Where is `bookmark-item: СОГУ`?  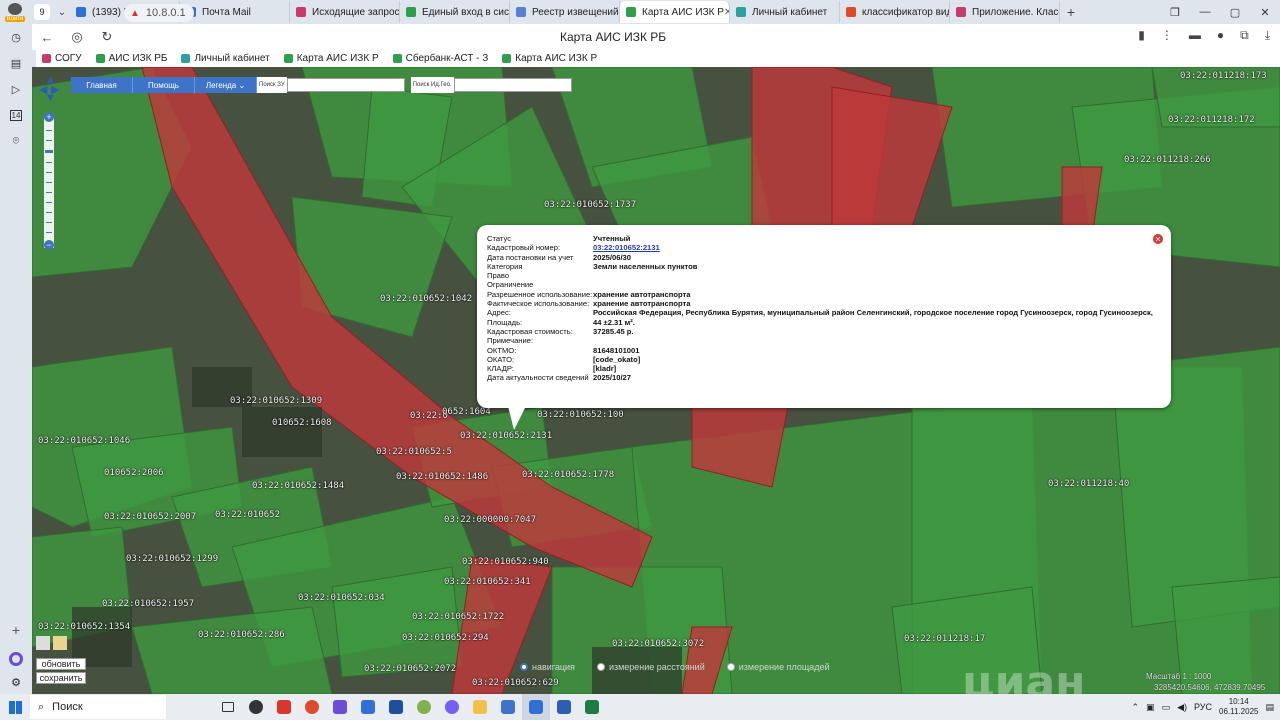
bookmark-item: СОГУ is located at coordinates (62, 58).